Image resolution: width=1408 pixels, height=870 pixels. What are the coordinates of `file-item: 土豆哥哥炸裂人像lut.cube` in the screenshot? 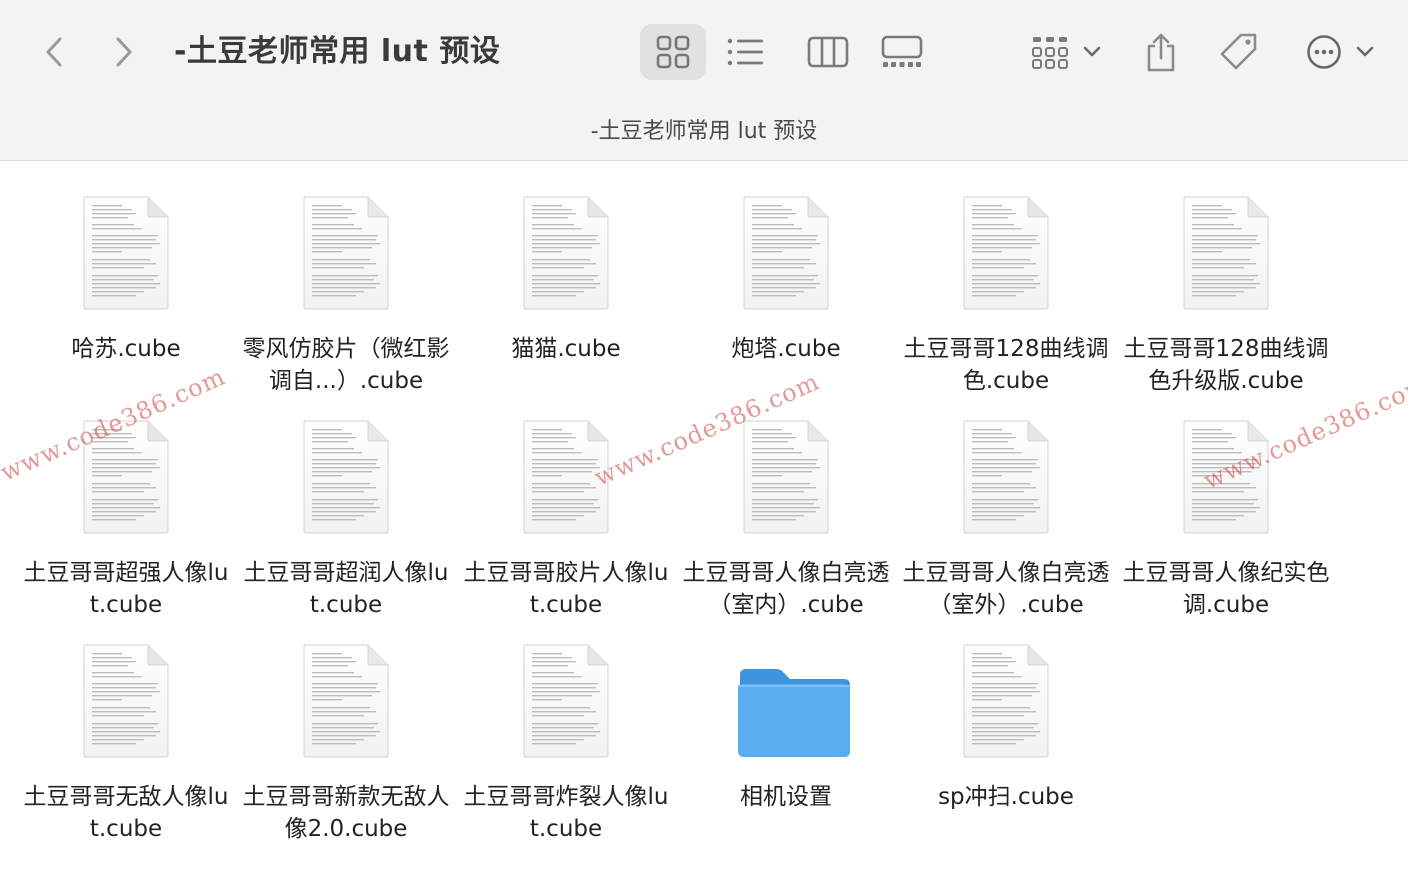 It's located at (566, 748).